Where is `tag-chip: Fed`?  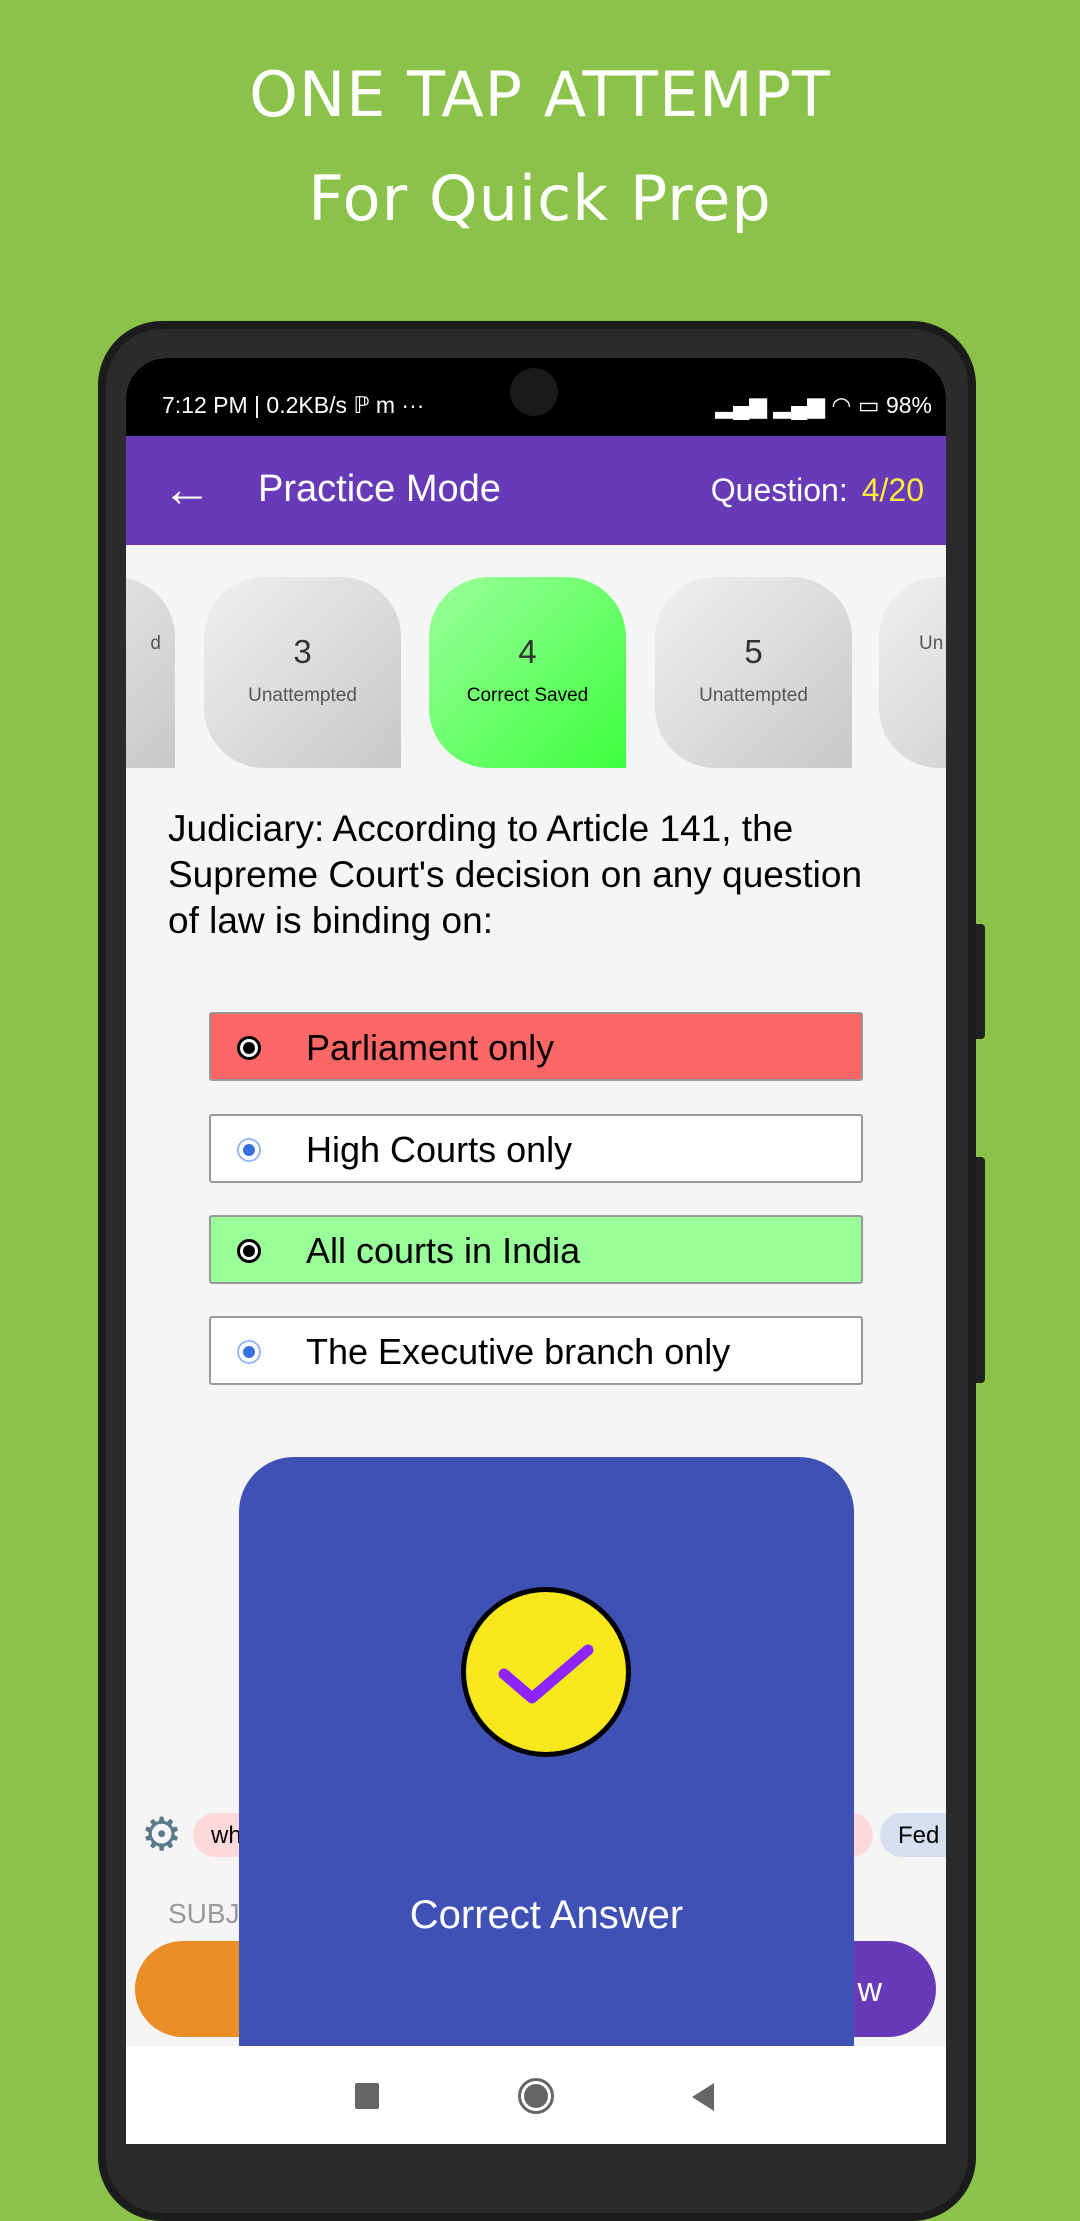 tag-chip: Fed is located at coordinates (913, 1835).